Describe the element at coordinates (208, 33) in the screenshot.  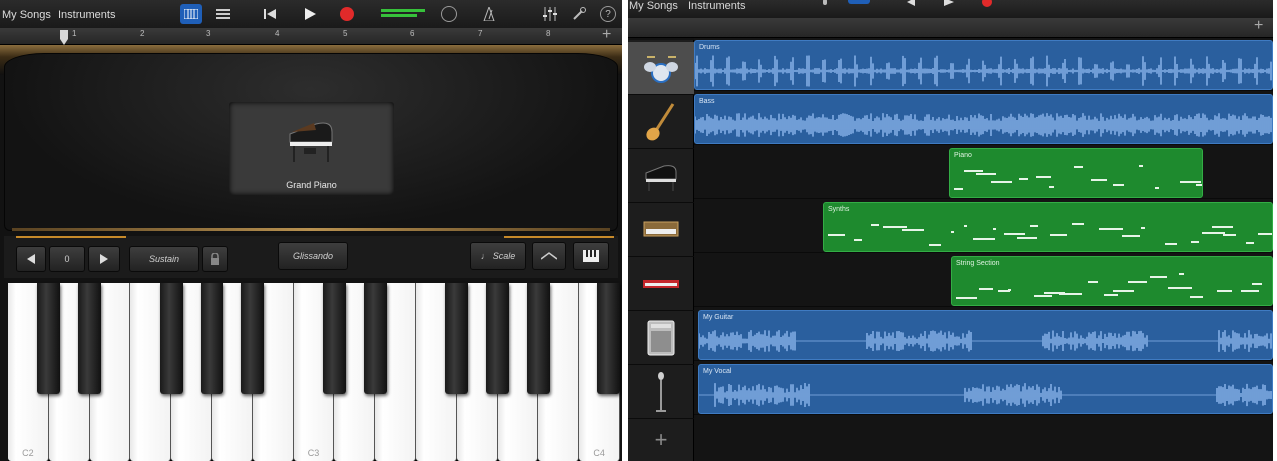
I see `ruler-mark-3: 3` at that location.